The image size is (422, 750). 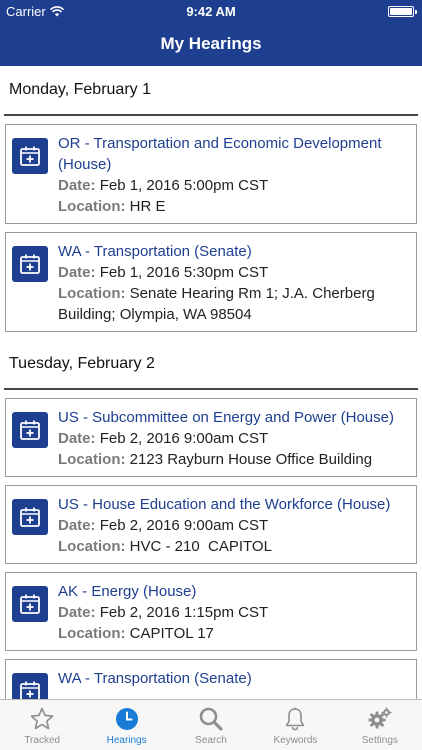 I want to click on hearing-title: AK - Energy (House), so click(x=234, y=591).